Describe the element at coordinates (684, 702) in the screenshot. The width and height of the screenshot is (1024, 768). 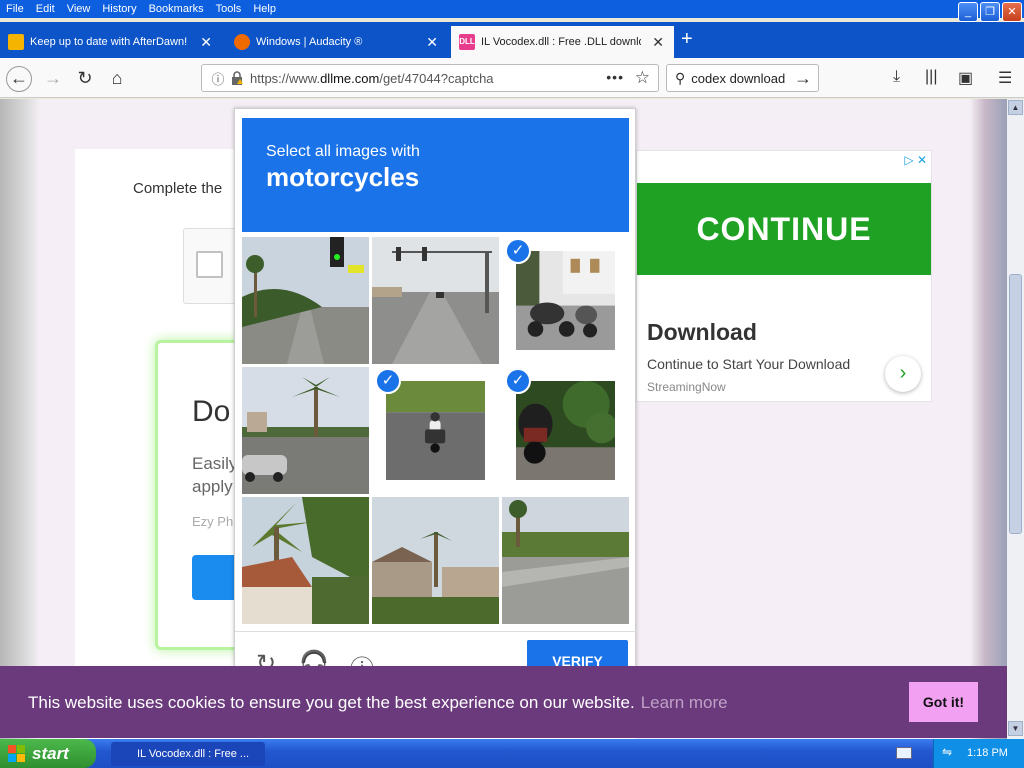
I see `learn-more-link: Learn more` at that location.